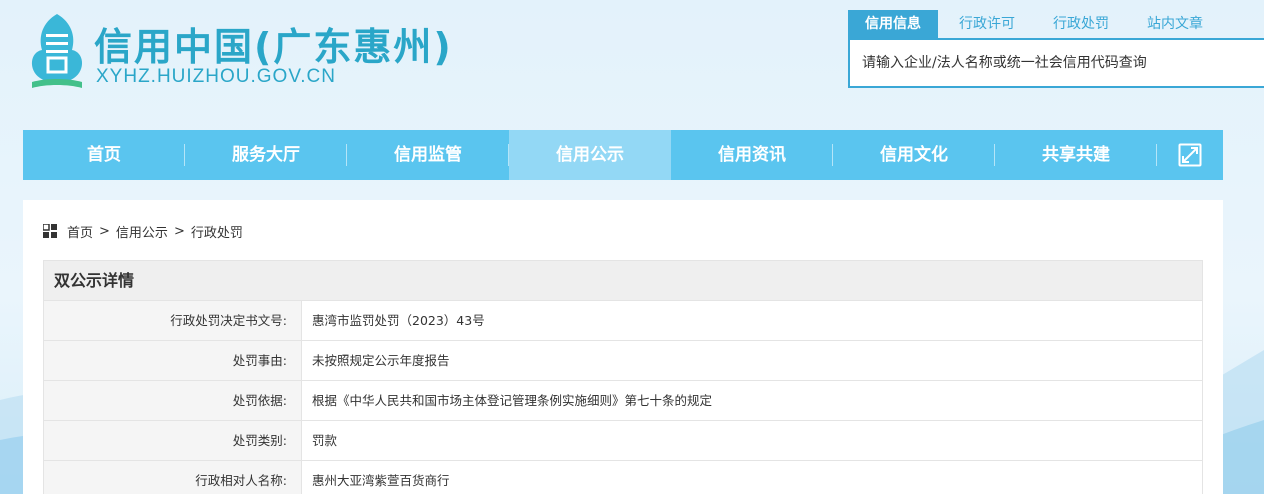 Image resolution: width=1264 pixels, height=494 pixels. I want to click on nav-item-service-hall: 服务大厅, so click(266, 155).